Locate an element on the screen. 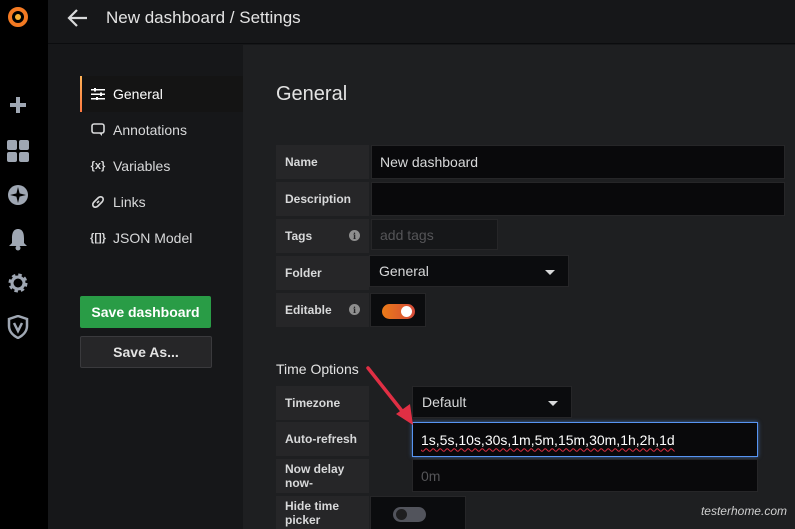  link-icon is located at coordinates (98, 202).